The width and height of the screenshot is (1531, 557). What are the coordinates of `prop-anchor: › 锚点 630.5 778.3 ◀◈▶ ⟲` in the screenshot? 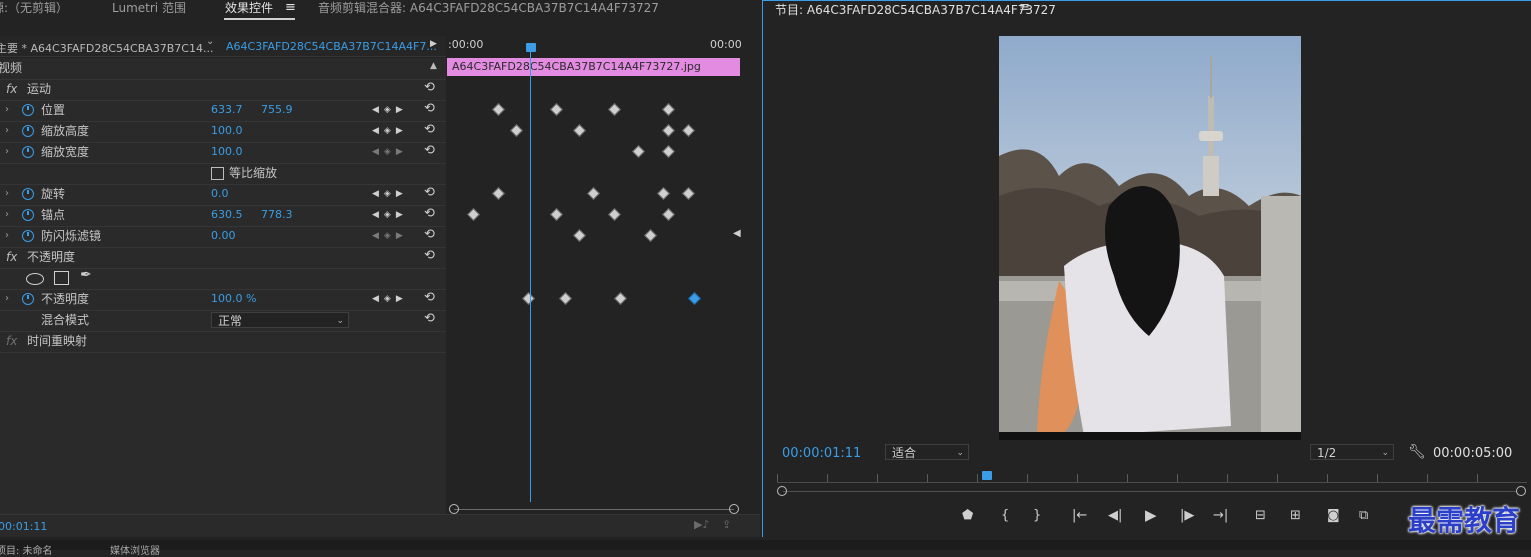 It's located at (223, 216).